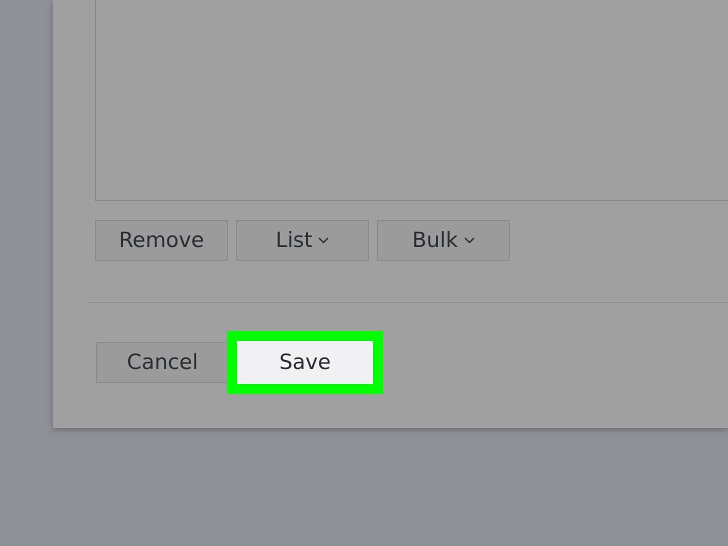 Image resolution: width=728 pixels, height=546 pixels. I want to click on dialog-button: Cancel, so click(162, 362).